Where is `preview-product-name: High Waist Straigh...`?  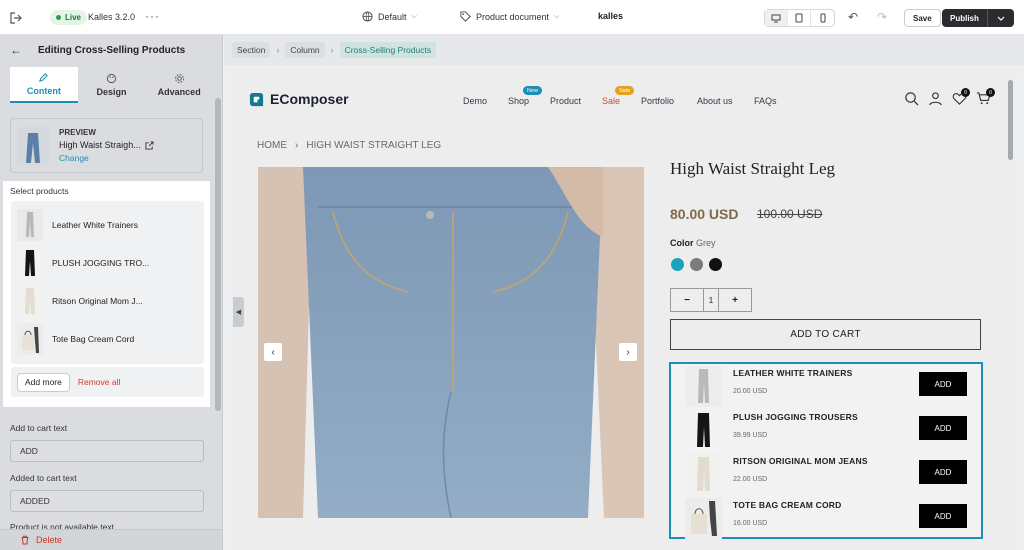
preview-product-name: High Waist Straigh... is located at coordinates (100, 145).